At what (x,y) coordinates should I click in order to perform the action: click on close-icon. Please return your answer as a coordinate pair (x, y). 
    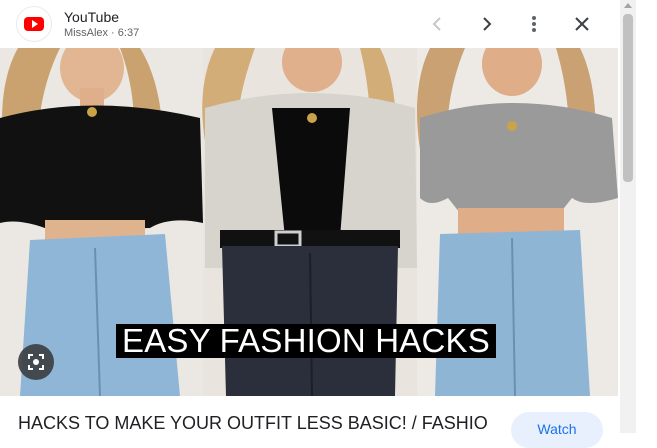
    Looking at the image, I should click on (582, 24).